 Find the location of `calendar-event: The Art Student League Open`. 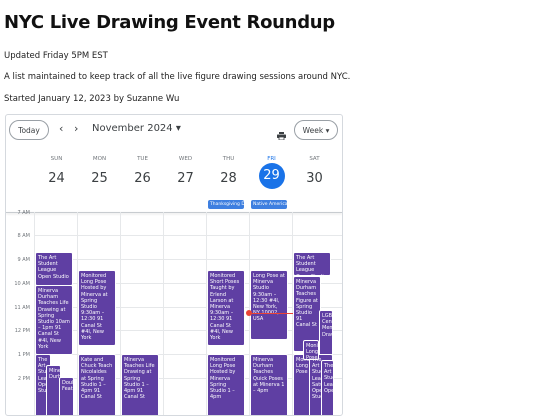

calendar-event: The Art Student League Open is located at coordinates (327, 387).